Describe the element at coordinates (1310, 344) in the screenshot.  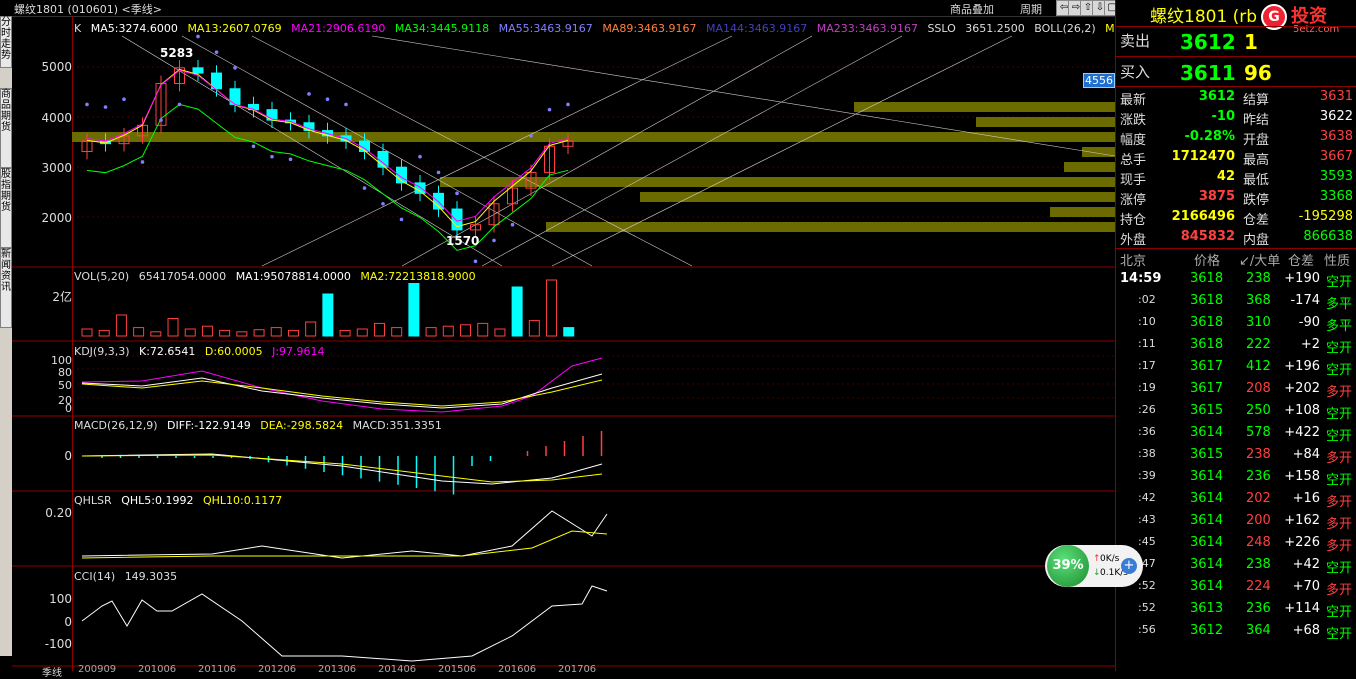
I see `tick-oi-change: +2` at that location.